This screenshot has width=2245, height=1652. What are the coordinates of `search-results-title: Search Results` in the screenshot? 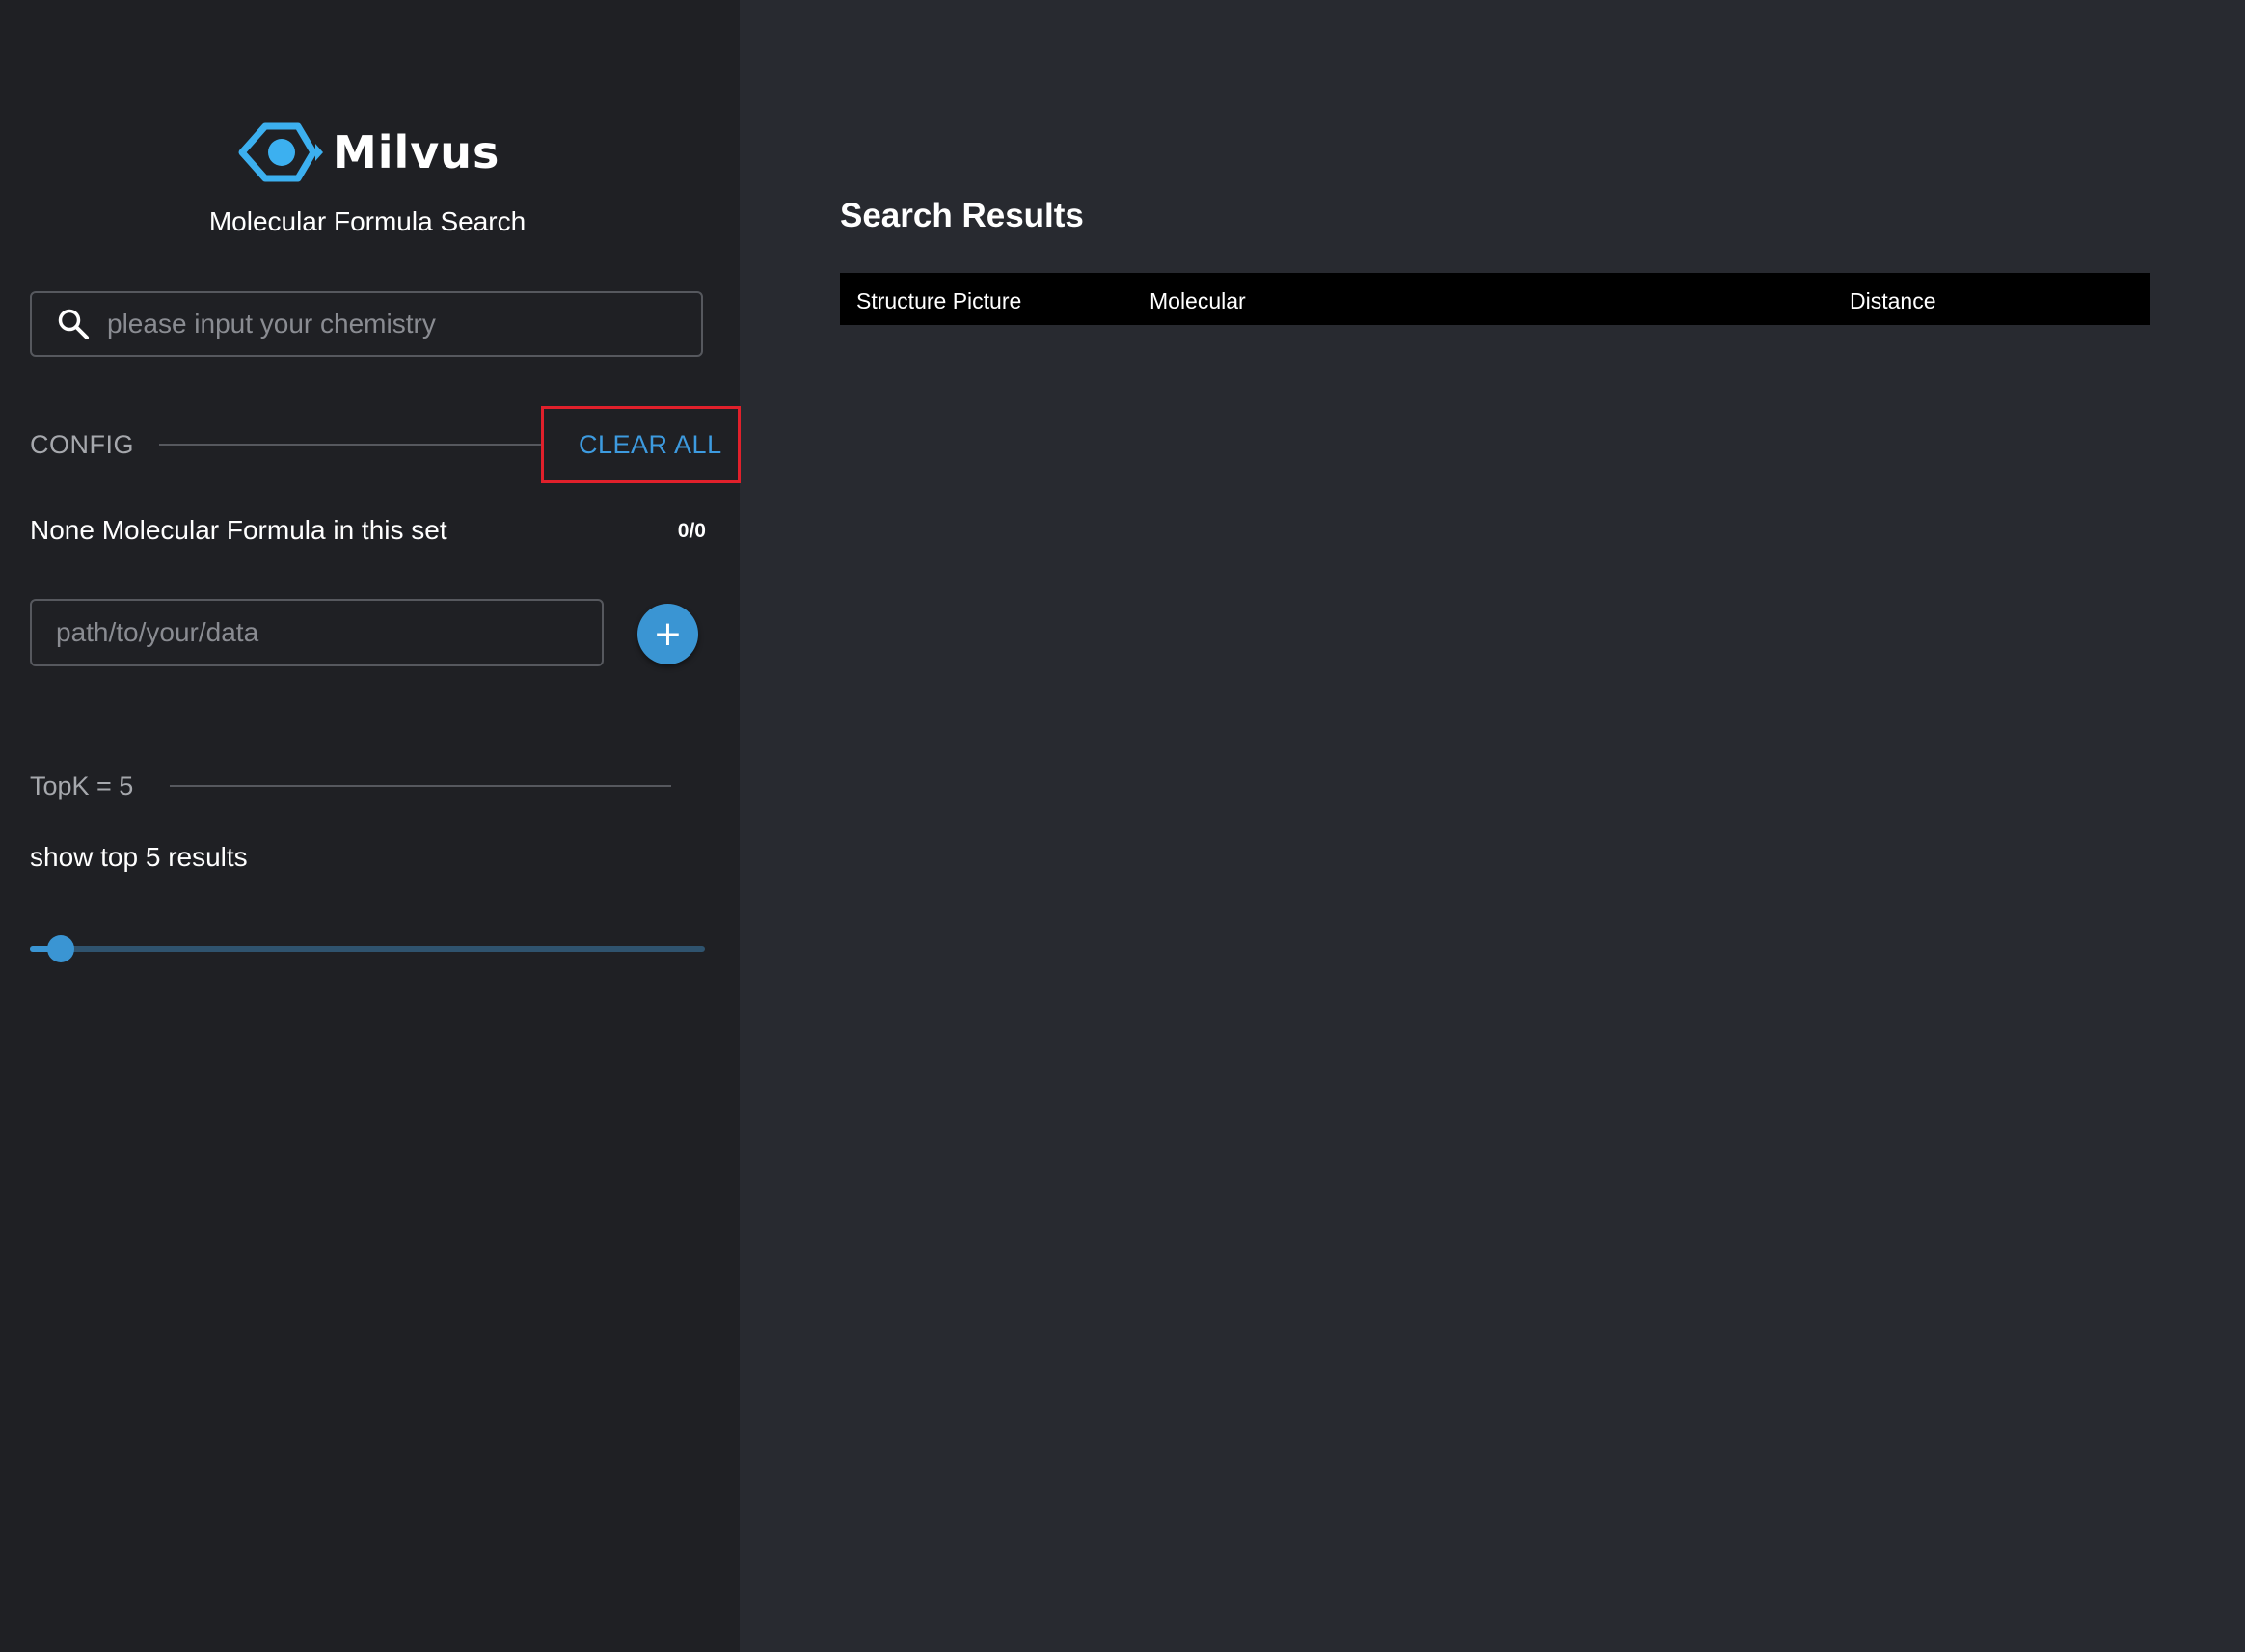 It's located at (962, 215).